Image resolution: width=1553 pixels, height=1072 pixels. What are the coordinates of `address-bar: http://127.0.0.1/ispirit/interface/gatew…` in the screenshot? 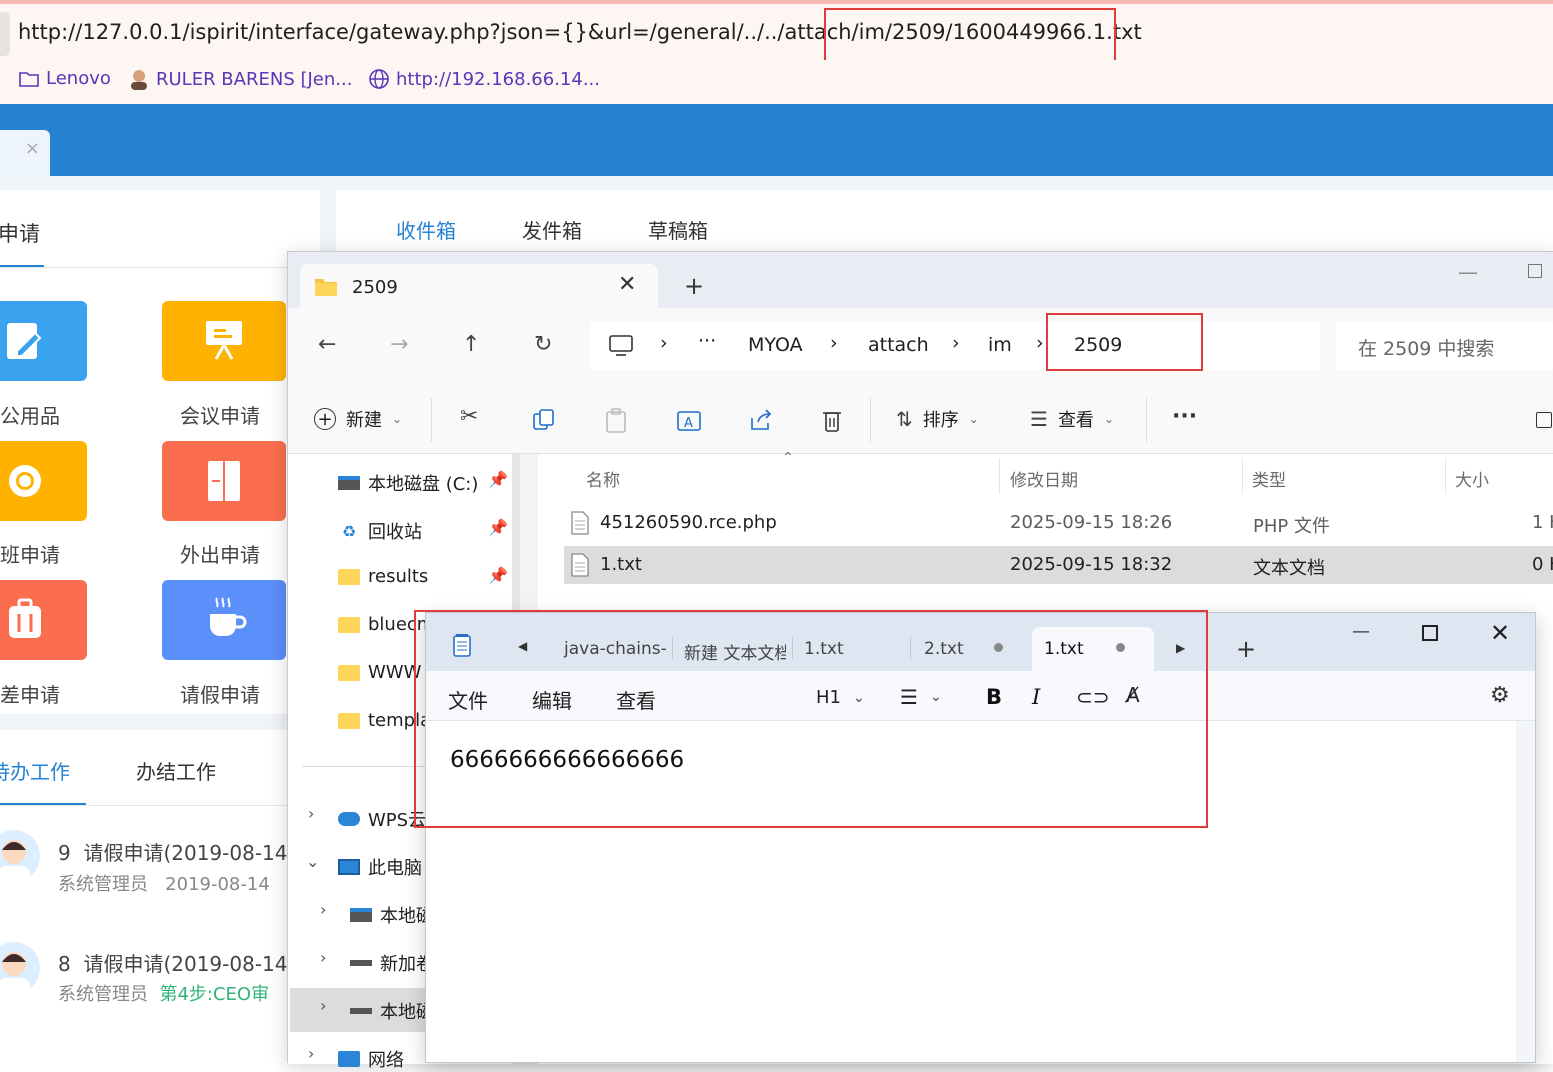 It's located at (776, 30).